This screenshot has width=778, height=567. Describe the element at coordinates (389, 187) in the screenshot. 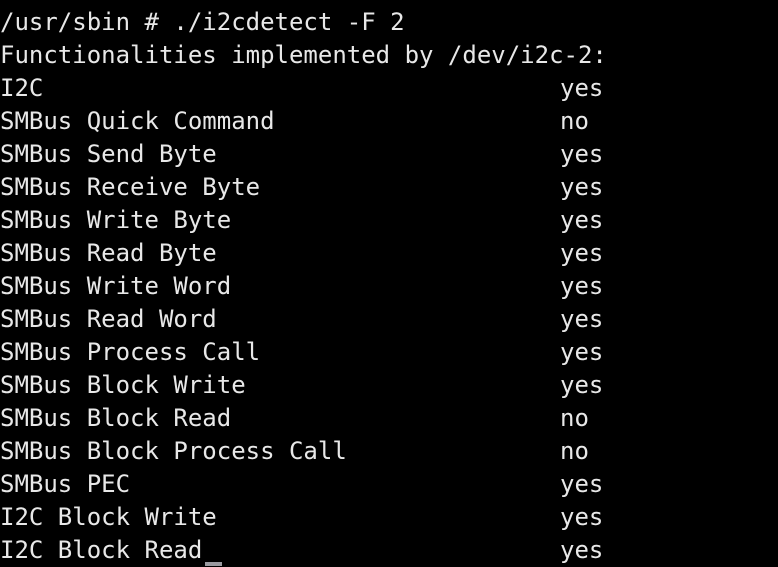

I see `capability-row: SMBus Receive Byte yes` at that location.